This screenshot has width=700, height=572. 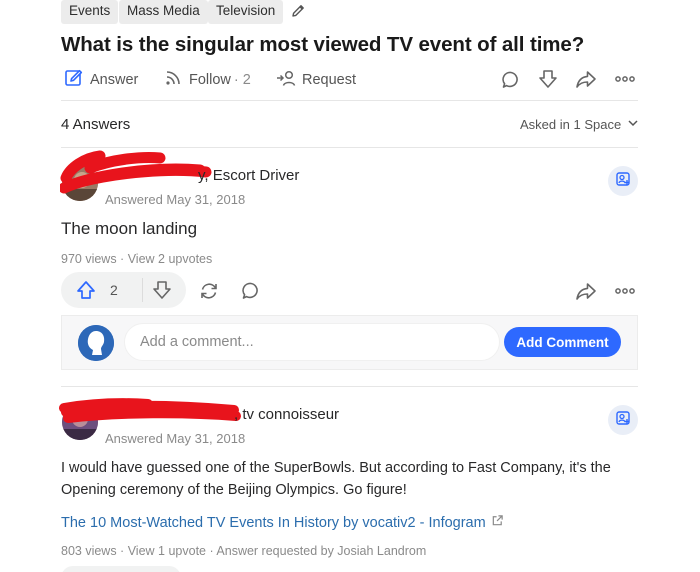 What do you see at coordinates (74, 80) in the screenshot?
I see `answer-pencil-icon` at bounding box center [74, 80].